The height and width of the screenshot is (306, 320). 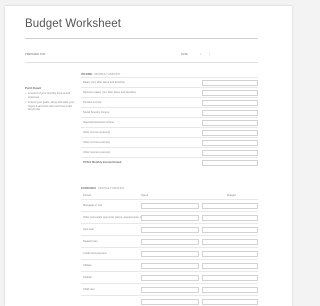 What do you see at coordinates (87, 277) in the screenshot?
I see `expense-row-label: Cellular` at bounding box center [87, 277].